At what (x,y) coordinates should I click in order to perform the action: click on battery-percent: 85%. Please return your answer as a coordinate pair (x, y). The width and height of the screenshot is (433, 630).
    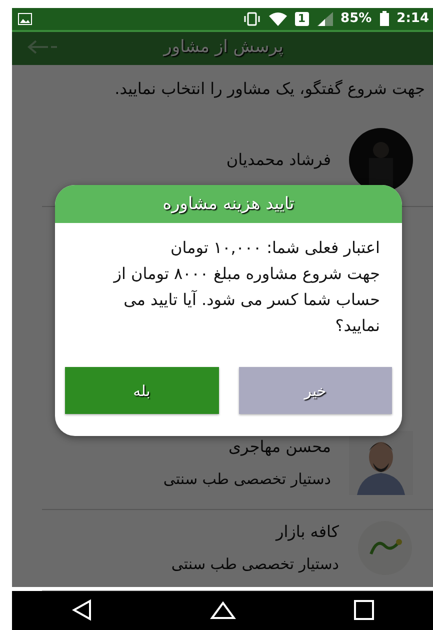
    Looking at the image, I should click on (356, 18).